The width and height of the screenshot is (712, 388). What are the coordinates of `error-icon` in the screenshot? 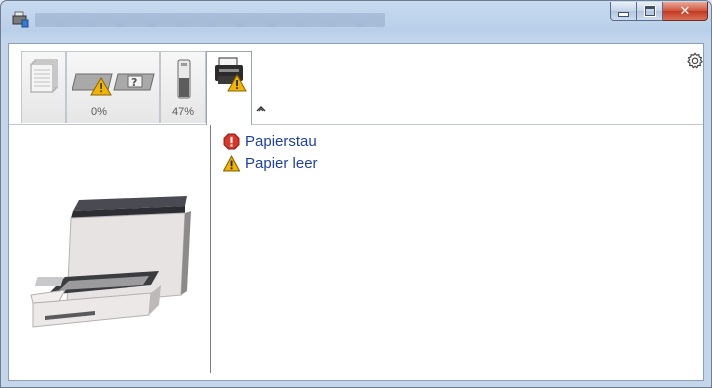 It's located at (231, 141).